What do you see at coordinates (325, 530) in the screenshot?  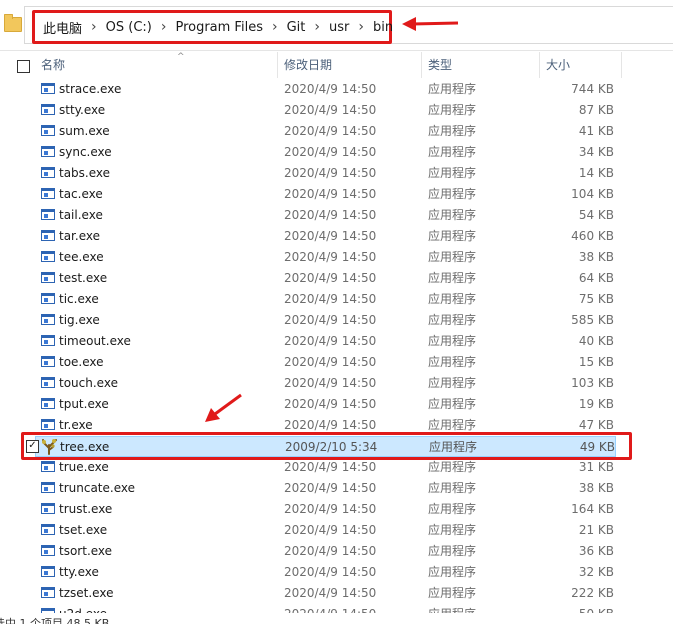 I see `file-row: tset.exe 2020/4/9 14:50 应用程序 21 KB` at bounding box center [325, 530].